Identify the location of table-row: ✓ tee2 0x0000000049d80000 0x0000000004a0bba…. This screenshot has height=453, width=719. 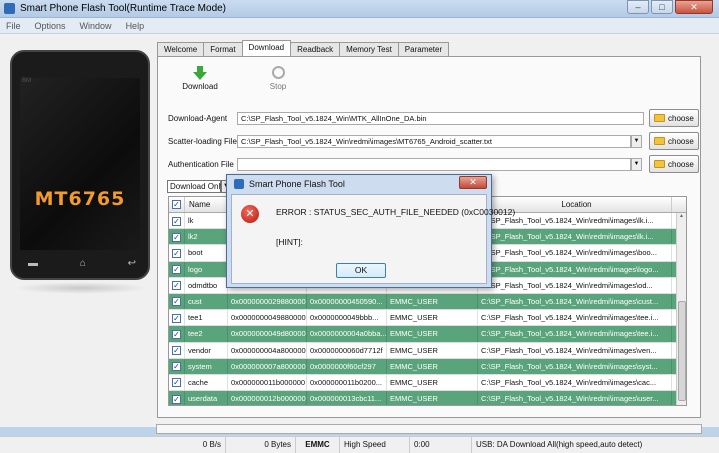
(427, 334).